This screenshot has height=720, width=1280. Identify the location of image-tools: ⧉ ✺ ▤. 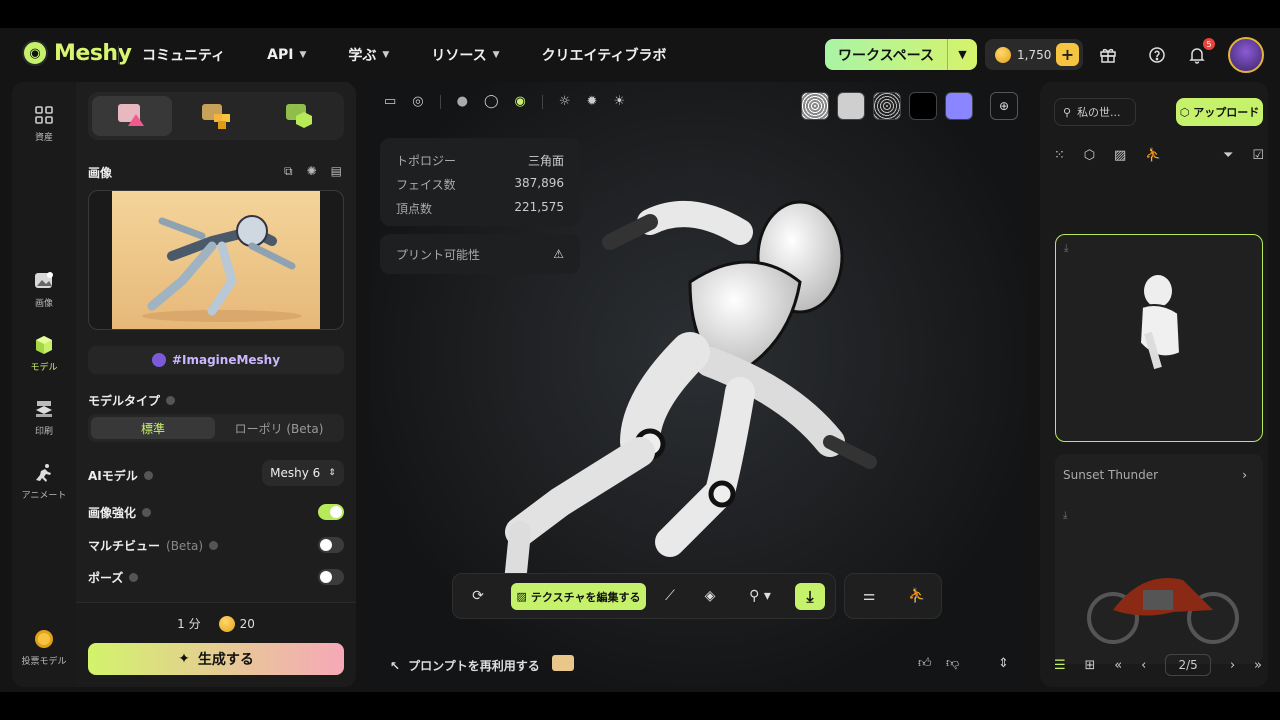
(313, 171).